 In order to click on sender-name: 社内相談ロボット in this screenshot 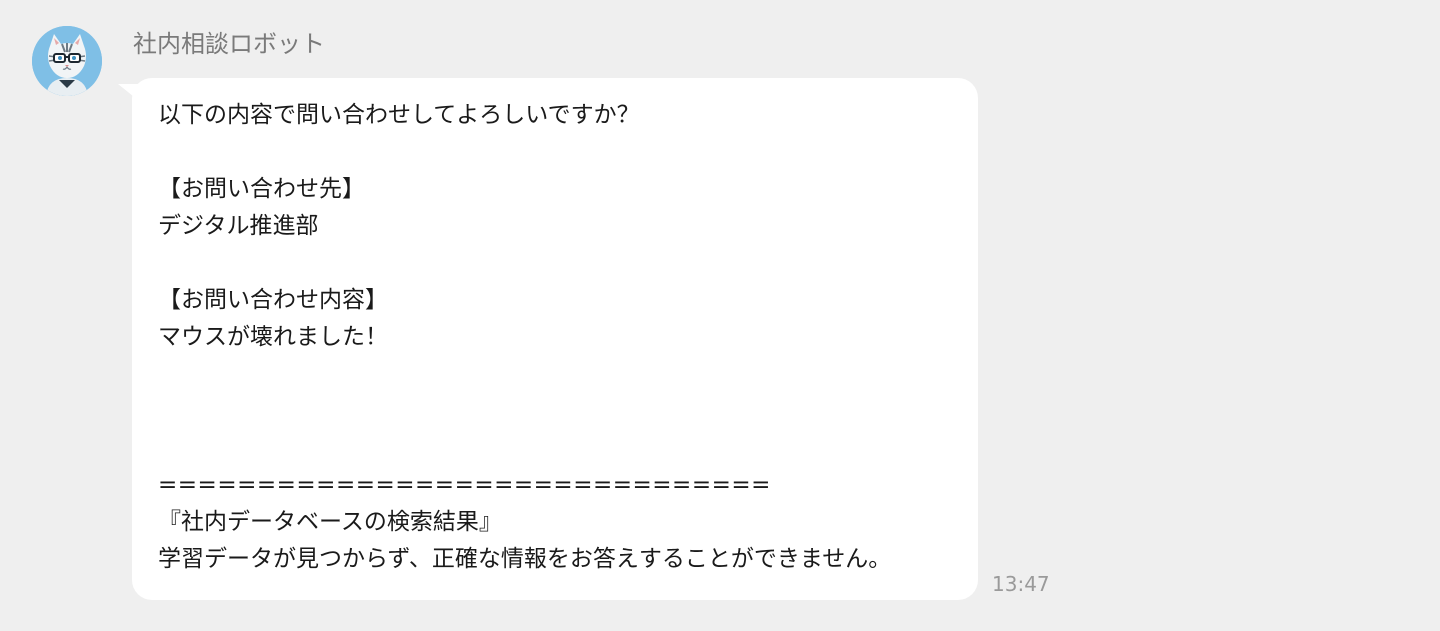, I will do `click(229, 44)`.